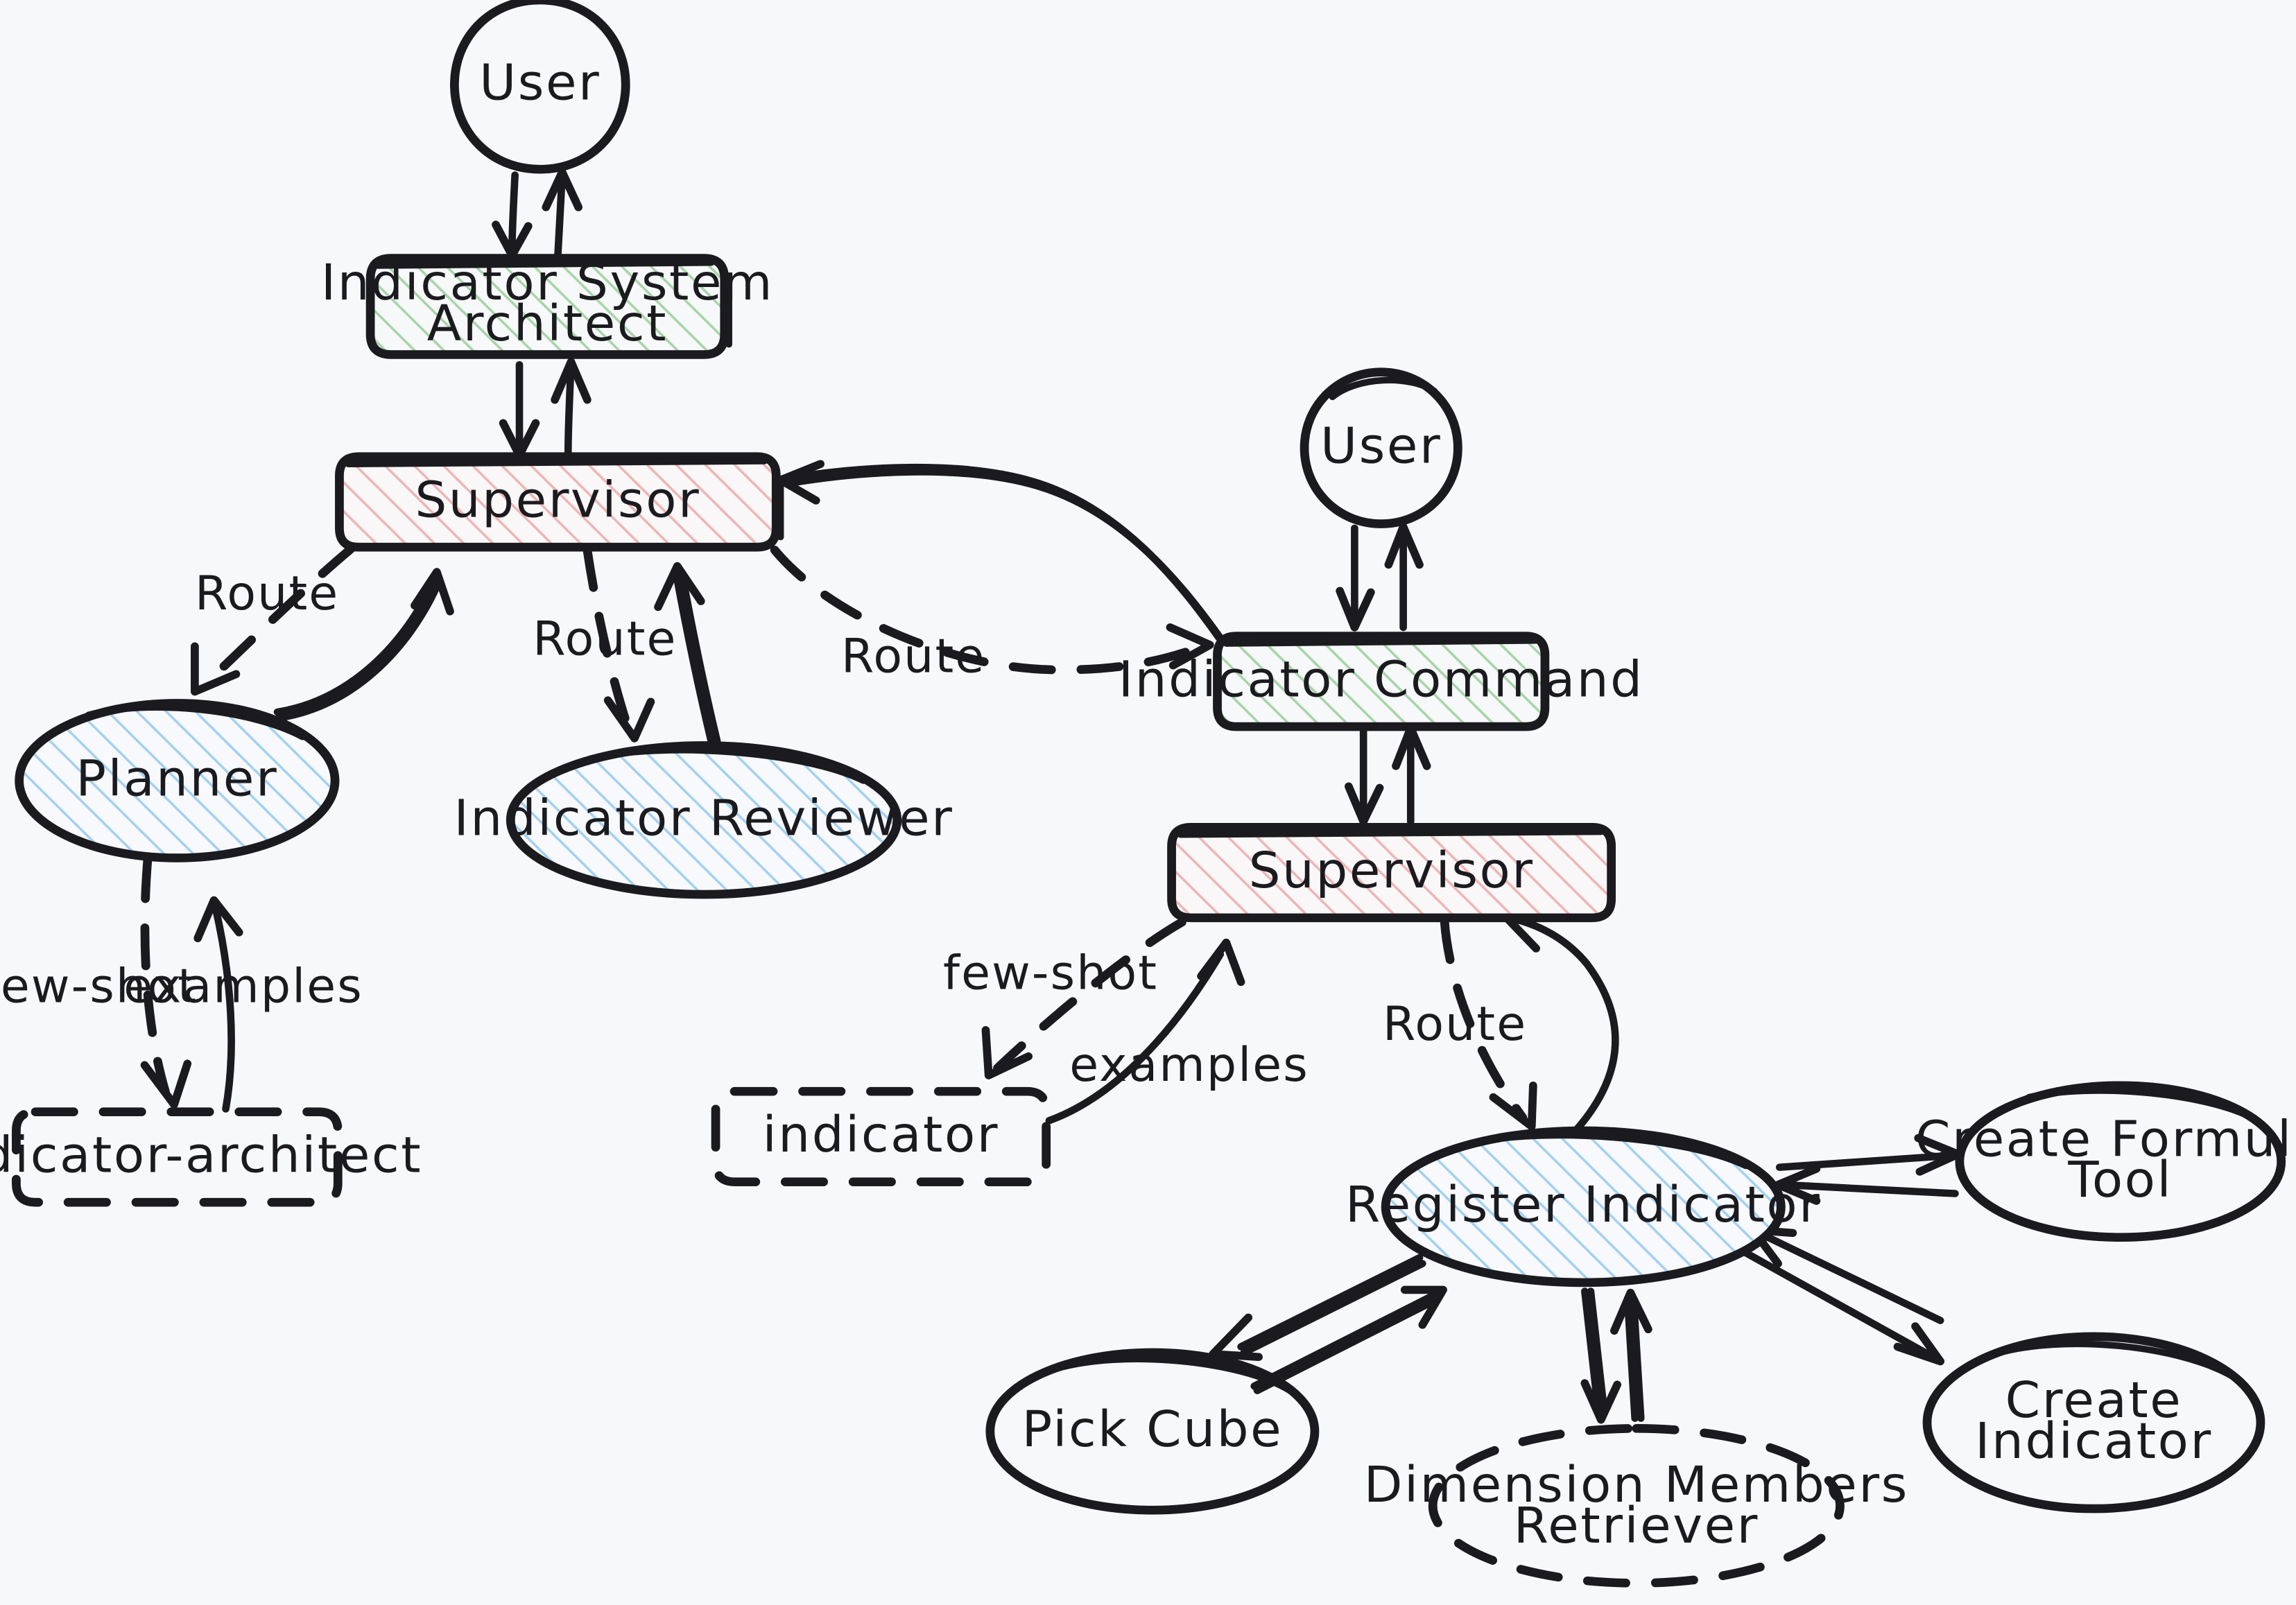 Image resolution: width=2296 pixels, height=1605 pixels. I want to click on node-indicator-architect: indicator-architect, so click(211, 1157).